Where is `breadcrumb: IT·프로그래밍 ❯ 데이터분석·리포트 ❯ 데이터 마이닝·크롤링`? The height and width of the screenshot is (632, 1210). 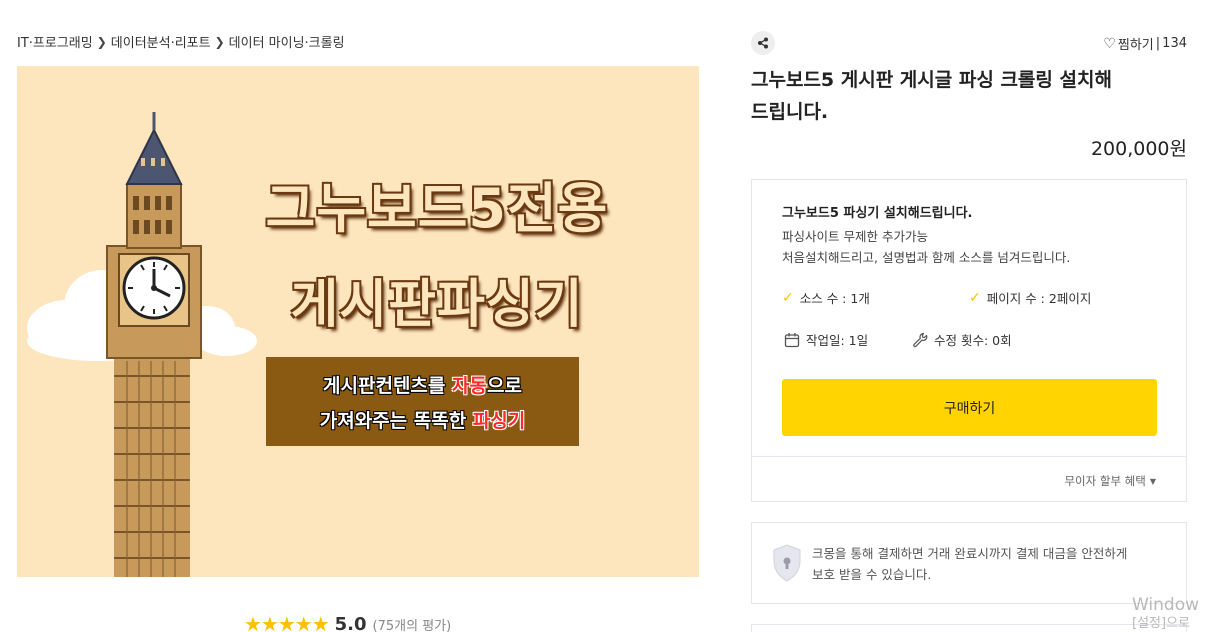
breadcrumb: IT·프로그래밍 ❯ 데이터분석·리포트 ❯ 데이터 마이닝·크롤링 is located at coordinates (181, 42).